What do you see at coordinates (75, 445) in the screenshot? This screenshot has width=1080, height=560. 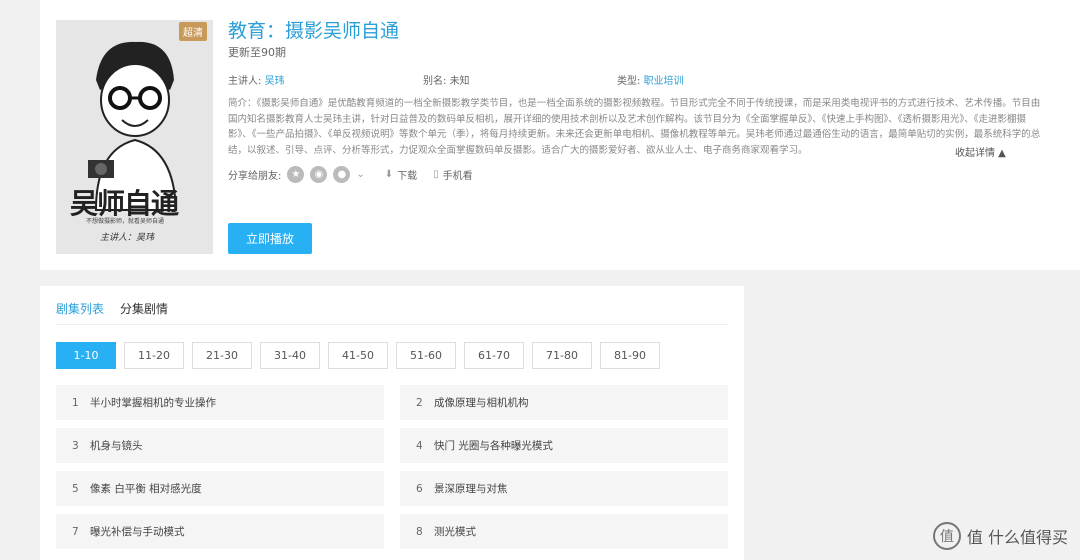 I see `episode-number: 3` at bounding box center [75, 445].